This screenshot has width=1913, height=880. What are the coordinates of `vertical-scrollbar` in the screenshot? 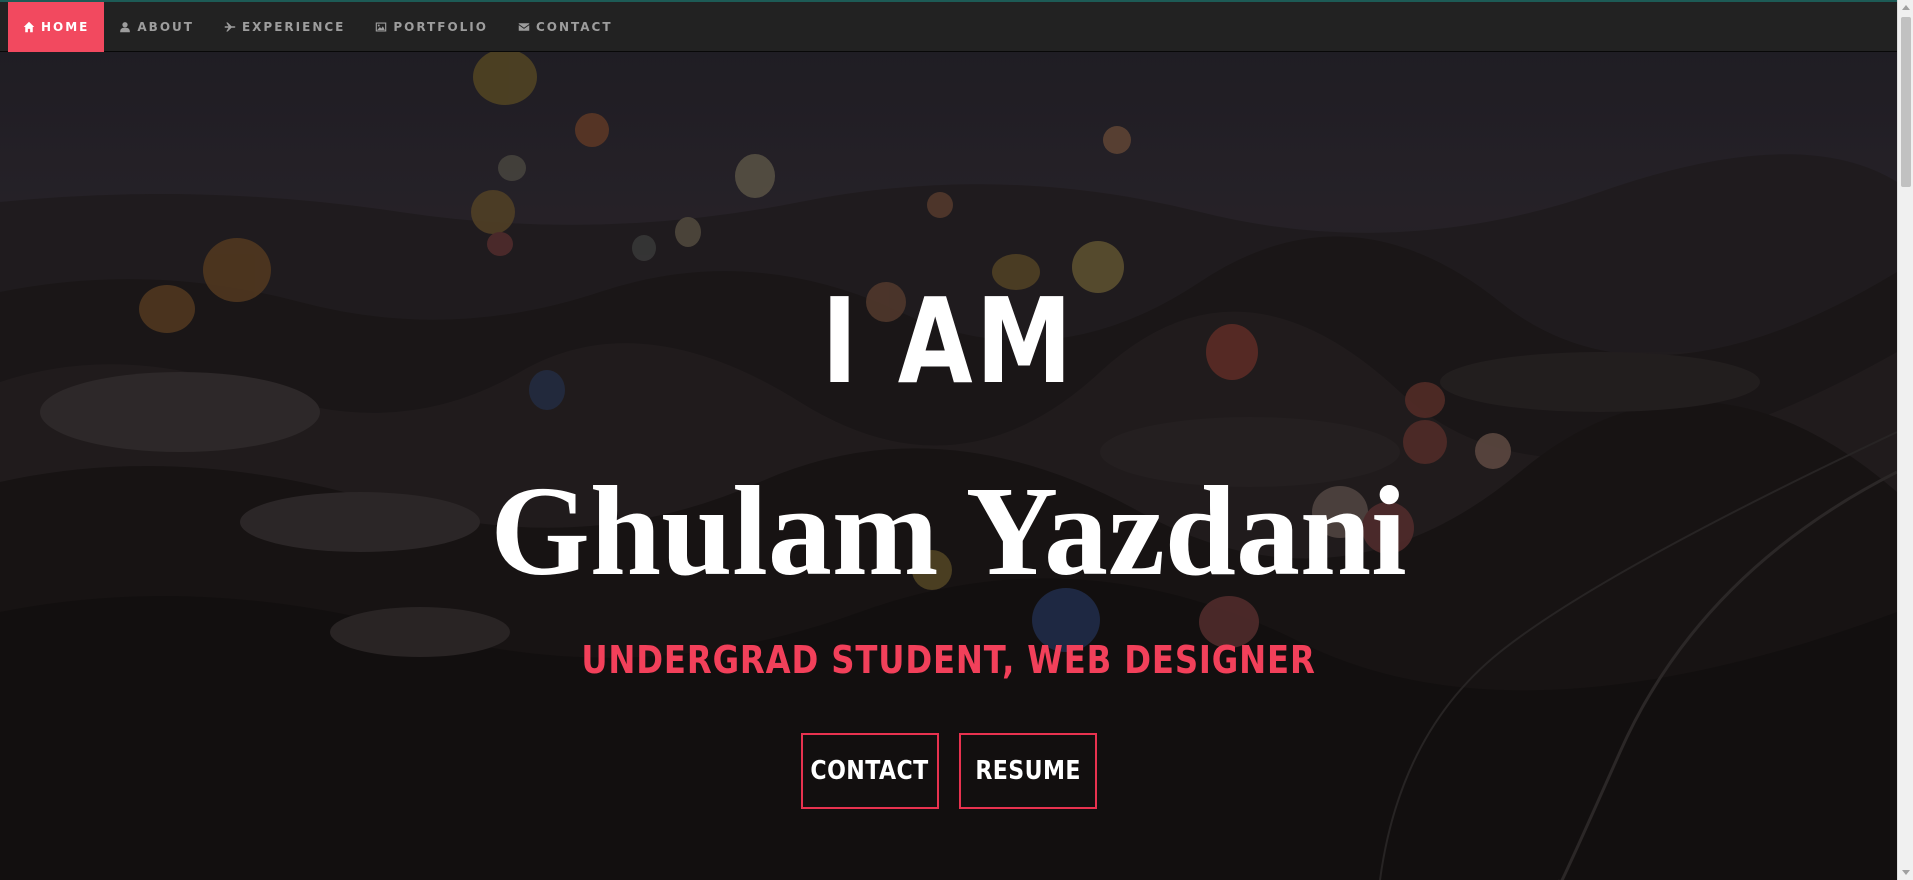 It's located at (1905, 440).